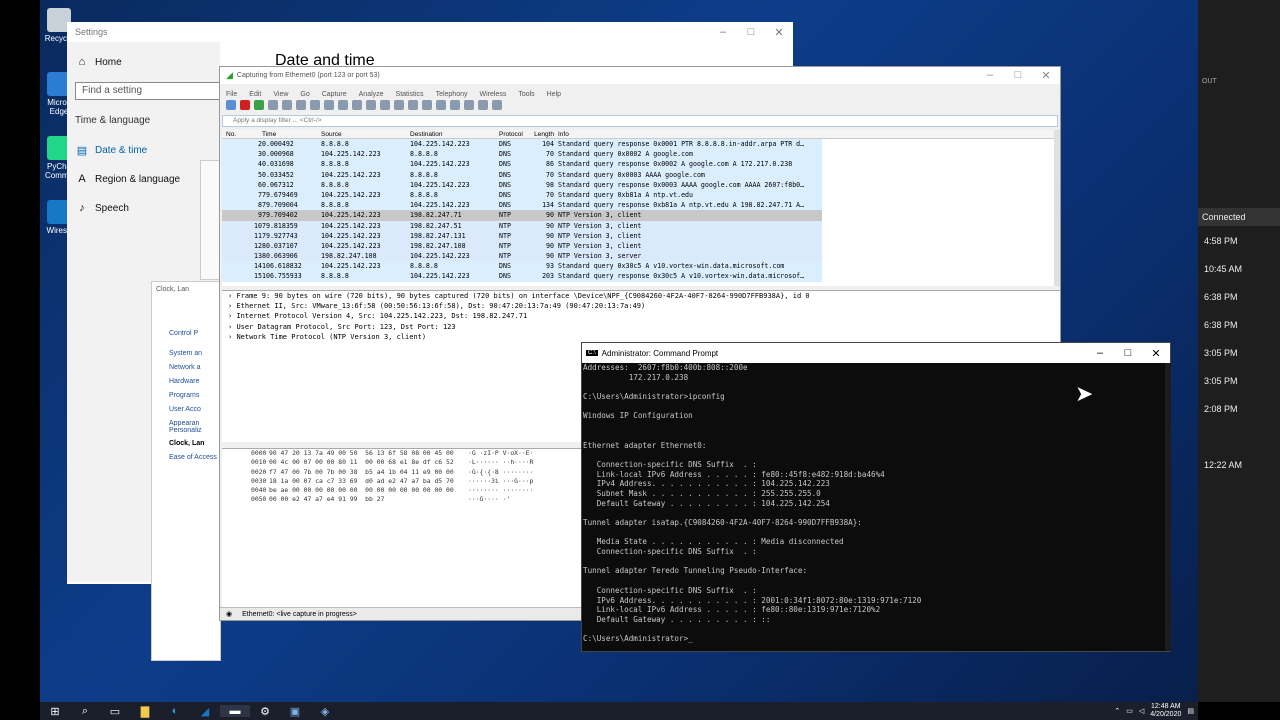 This screenshot has width=1280, height=720. What do you see at coordinates (231, 105) in the screenshot?
I see `start-capture-icon` at bounding box center [231, 105].